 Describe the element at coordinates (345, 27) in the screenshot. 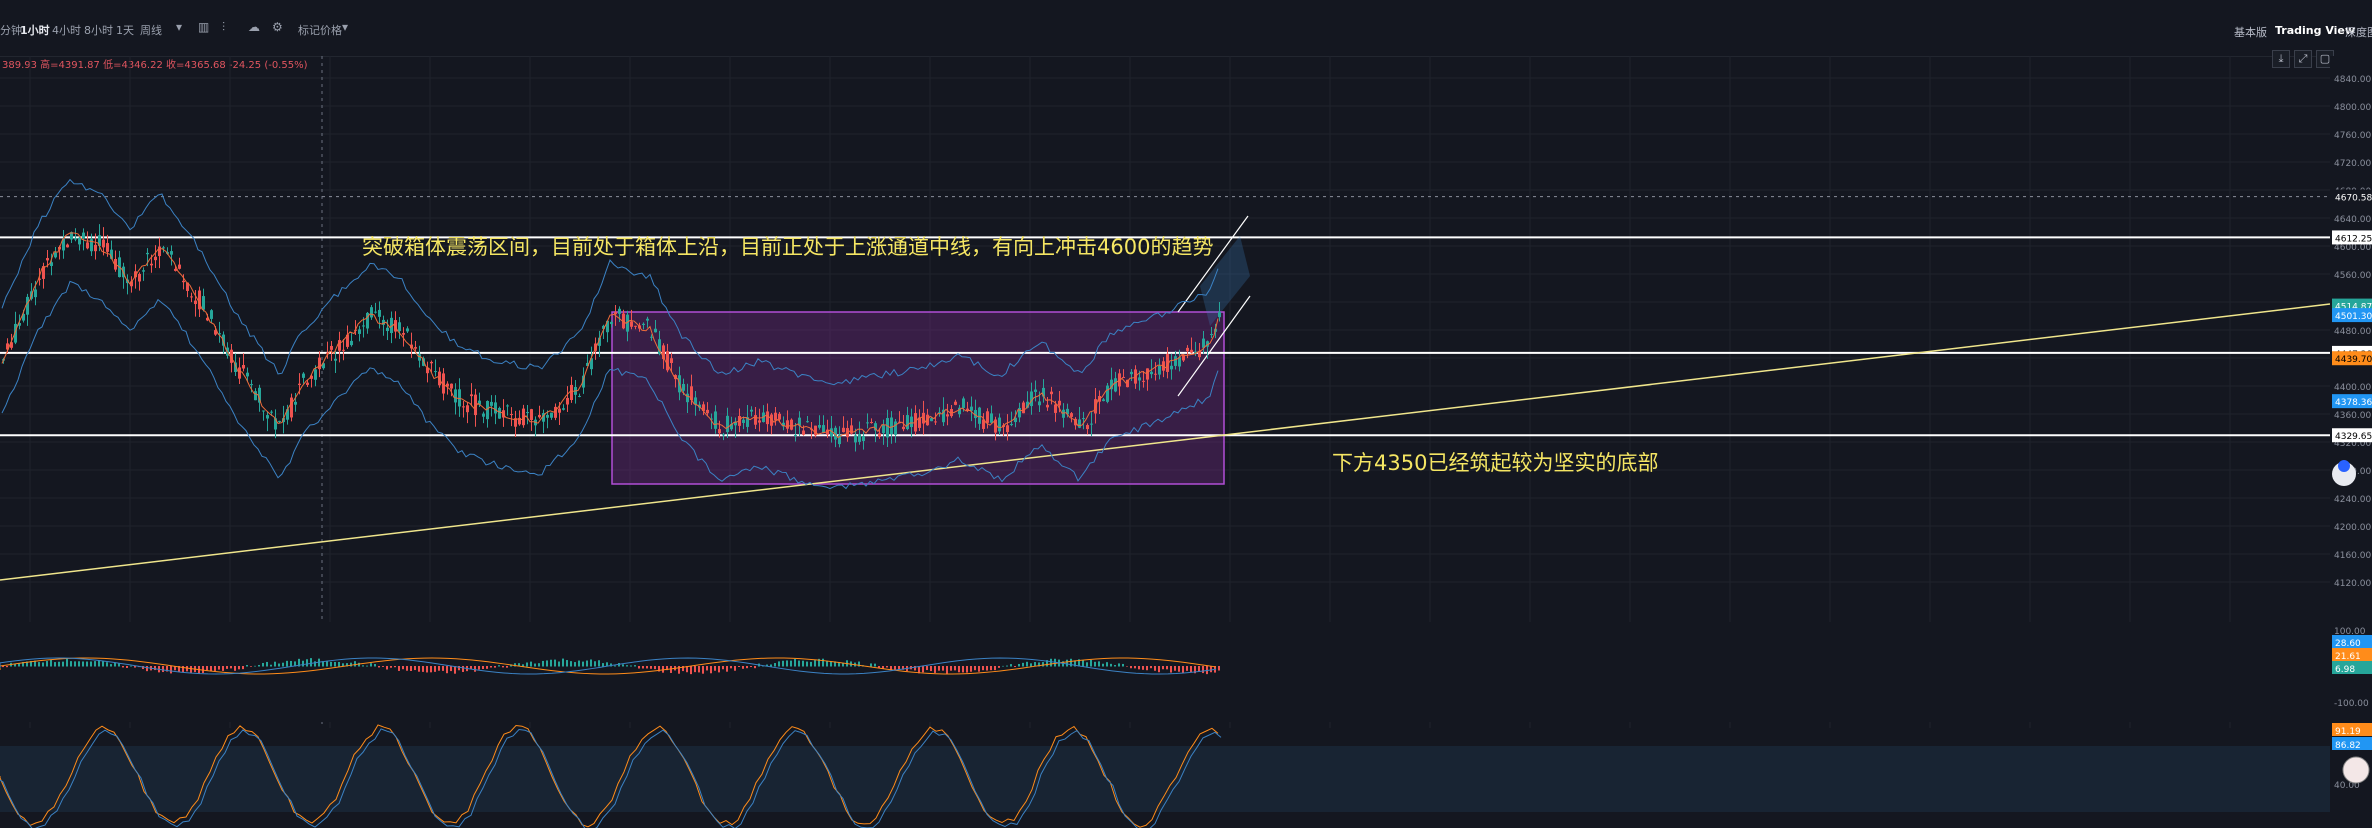

I see `chevron-down-icon: ▾` at that location.